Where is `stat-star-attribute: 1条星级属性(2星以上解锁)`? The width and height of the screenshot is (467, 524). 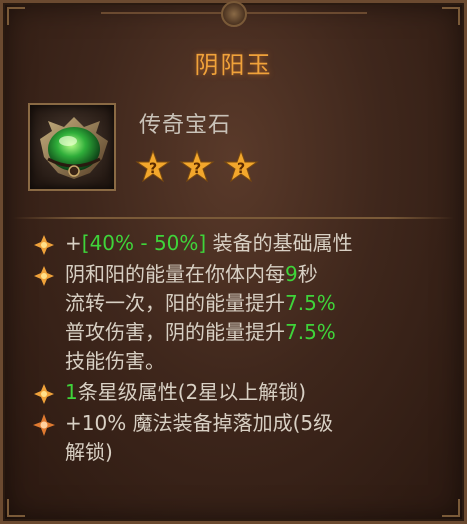
stat-star-attribute: 1条星级属性(2星以上解锁) is located at coordinates (237, 392).